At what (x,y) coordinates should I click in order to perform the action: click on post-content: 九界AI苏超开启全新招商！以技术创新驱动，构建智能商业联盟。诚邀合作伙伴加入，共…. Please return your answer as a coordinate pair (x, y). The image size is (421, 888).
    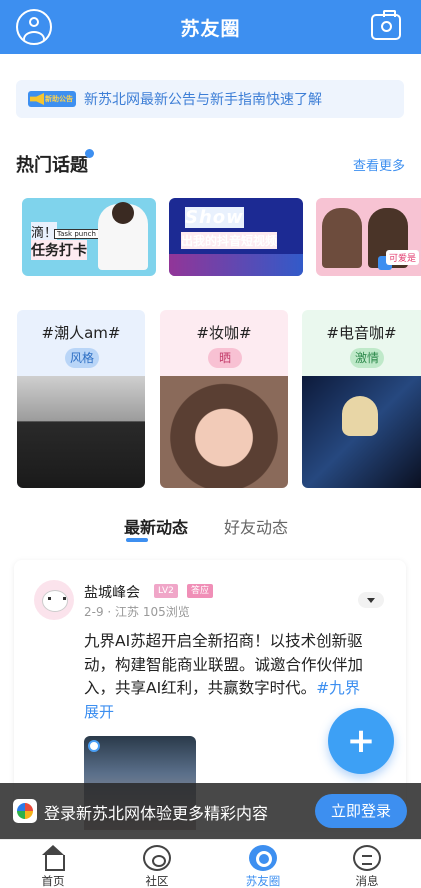
    Looking at the image, I should click on (224, 664).